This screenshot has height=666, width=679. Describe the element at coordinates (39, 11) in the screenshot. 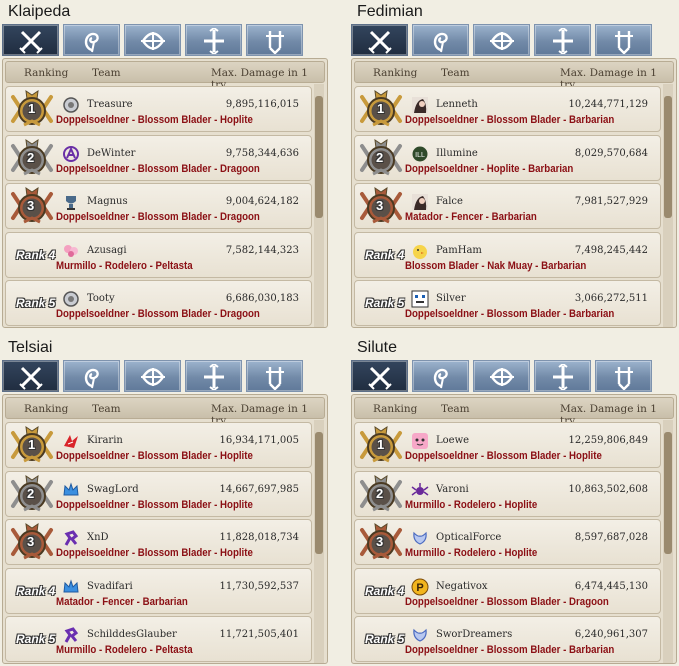

I see `server-title: Klaipeda` at that location.